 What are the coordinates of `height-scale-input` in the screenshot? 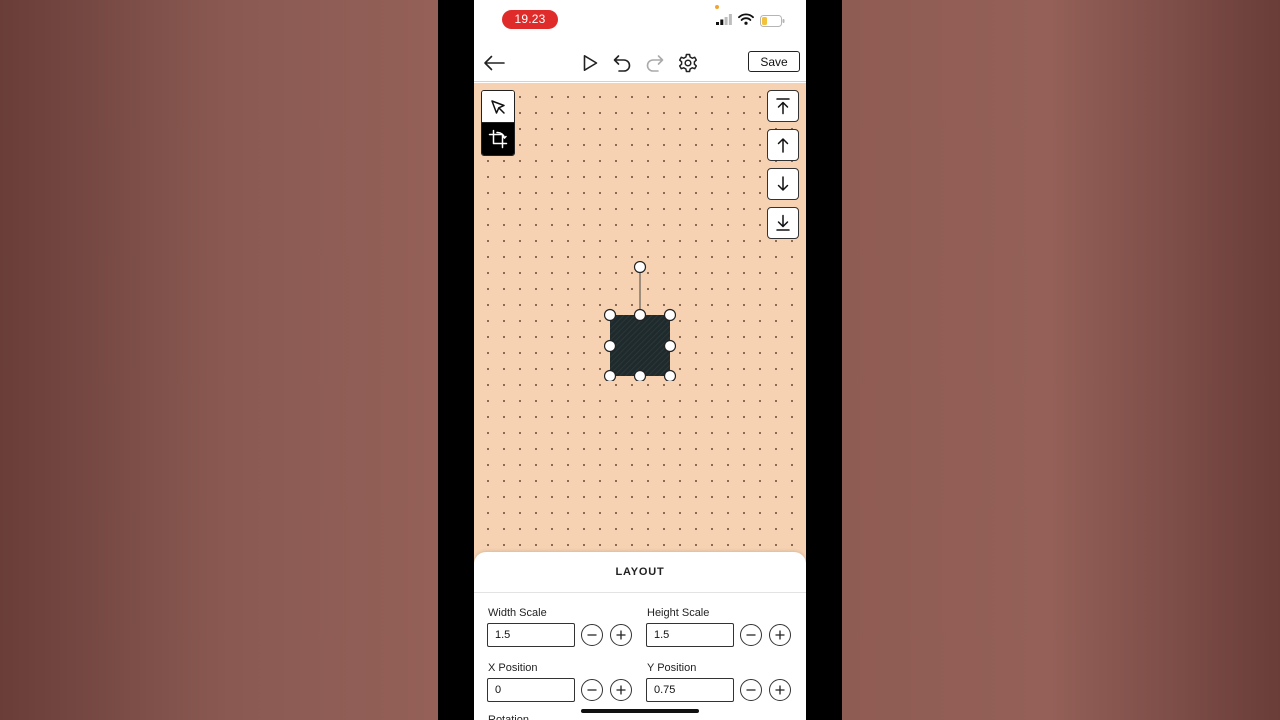 It's located at (690, 635).